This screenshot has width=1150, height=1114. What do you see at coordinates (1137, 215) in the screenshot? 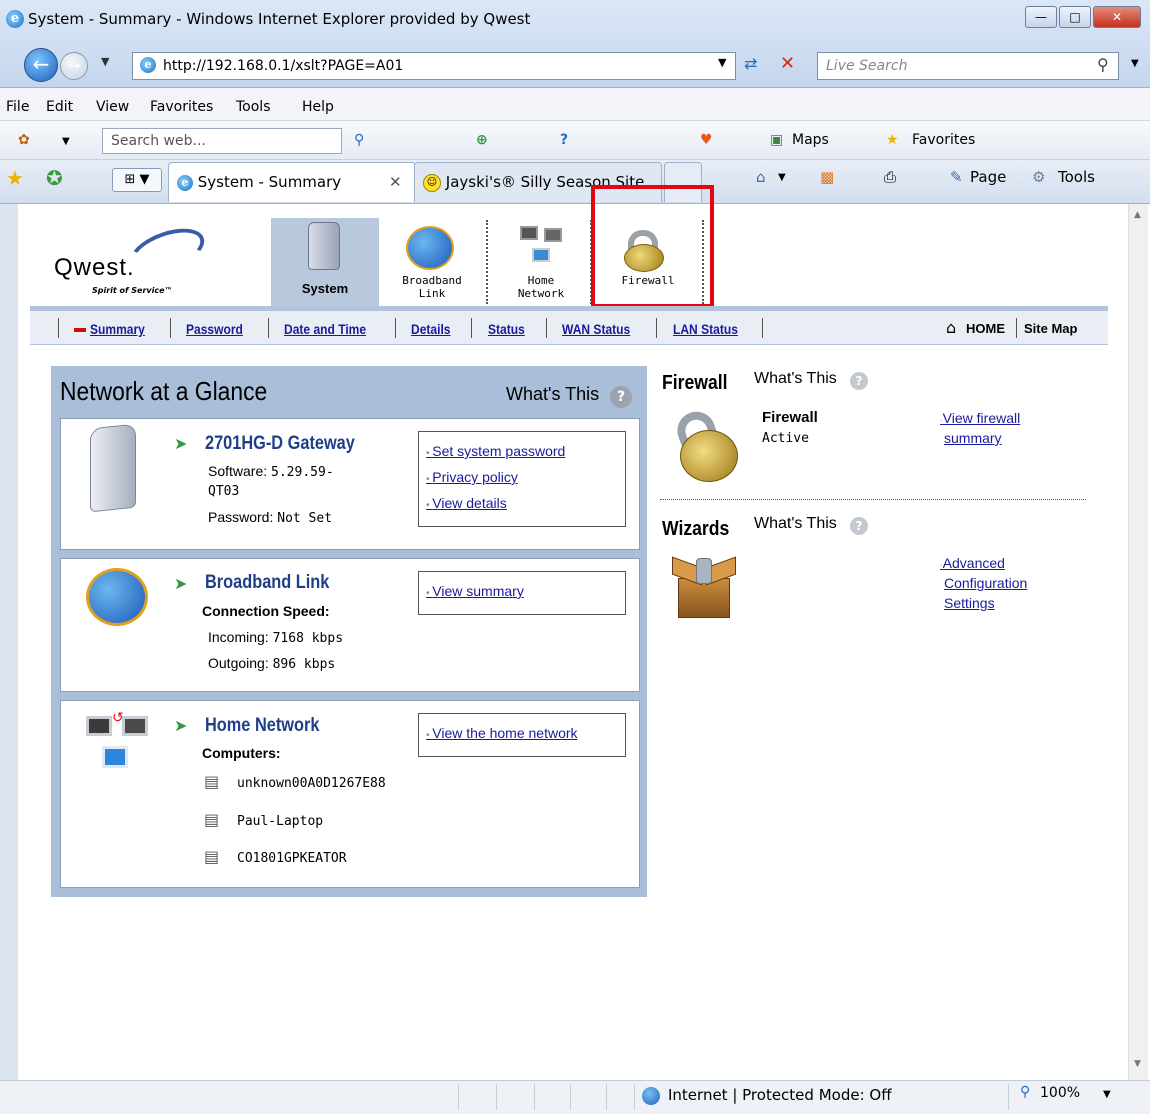
I see `scroll-up-icon: ▲` at bounding box center [1137, 215].